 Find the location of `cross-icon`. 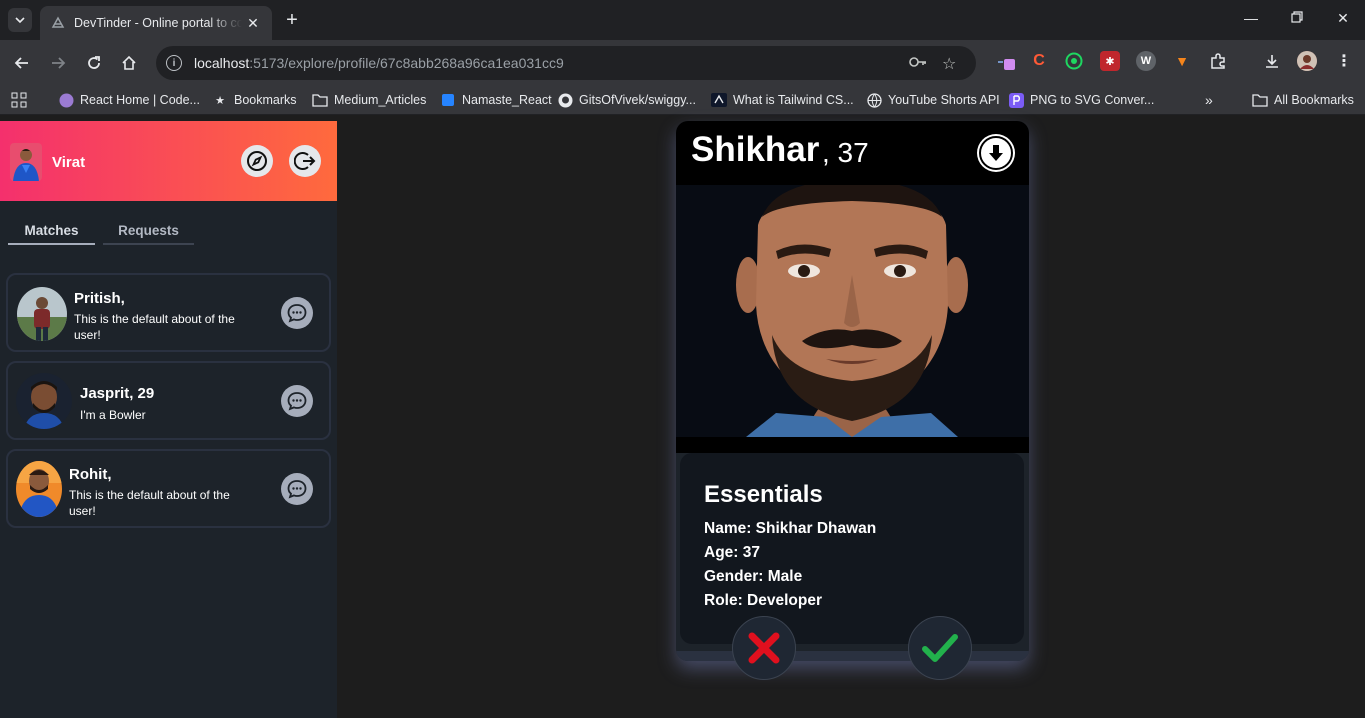

cross-icon is located at coordinates (764, 648).